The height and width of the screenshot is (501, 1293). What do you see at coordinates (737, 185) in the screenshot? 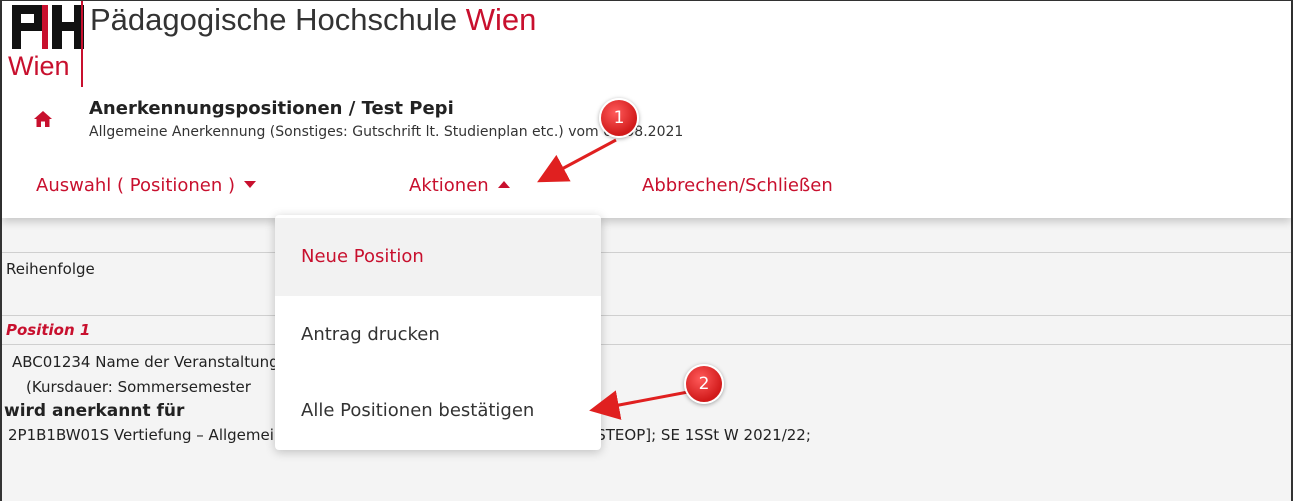
I see `menu-abbrechen: Abbrechen/Schließen` at bounding box center [737, 185].